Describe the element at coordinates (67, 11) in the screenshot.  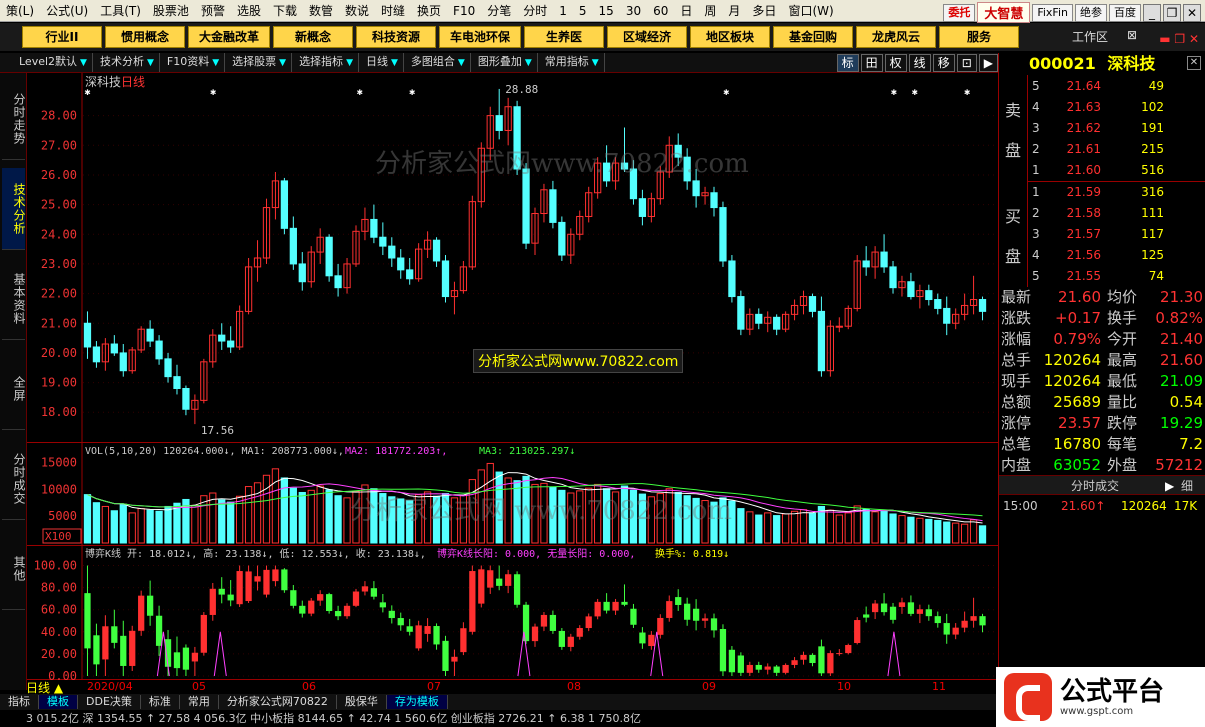
I see `menu-item-1: 公式(U)` at that location.